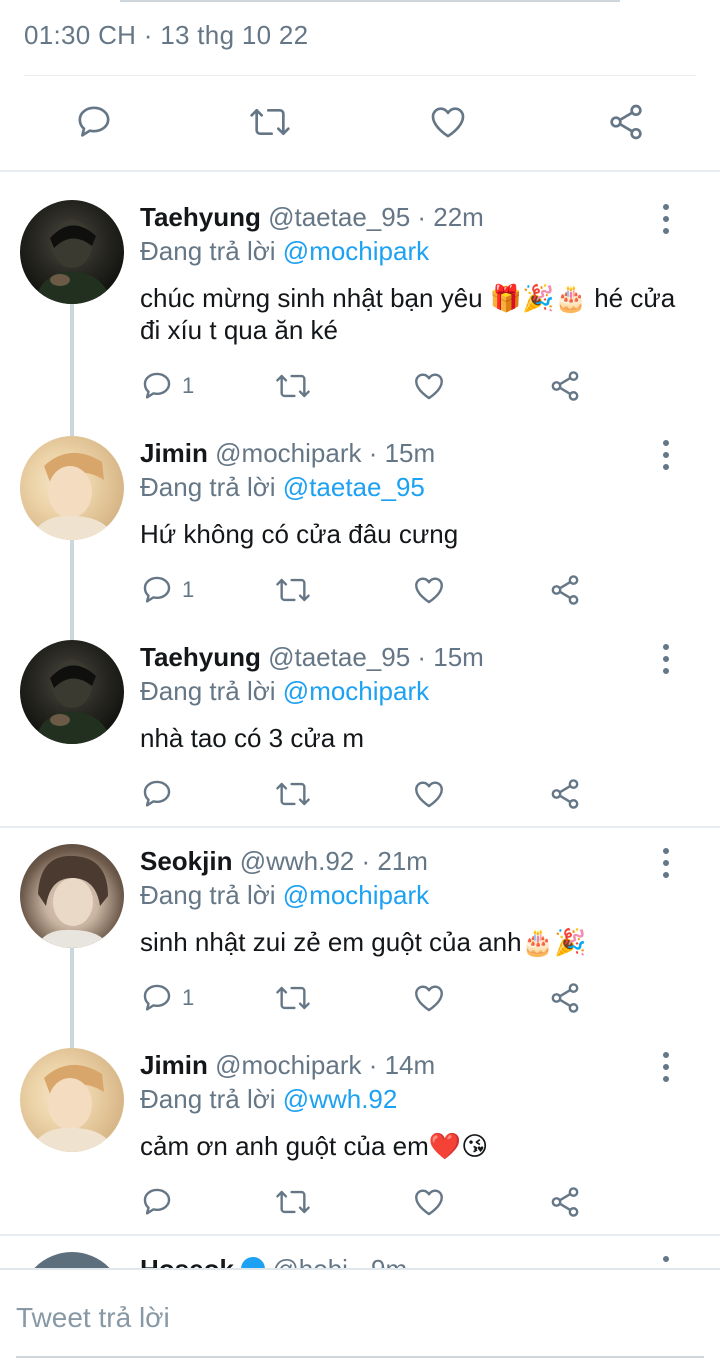 The width and height of the screenshot is (720, 1366). I want to click on author-handle: @taetae_95 · 22m, so click(376, 217).